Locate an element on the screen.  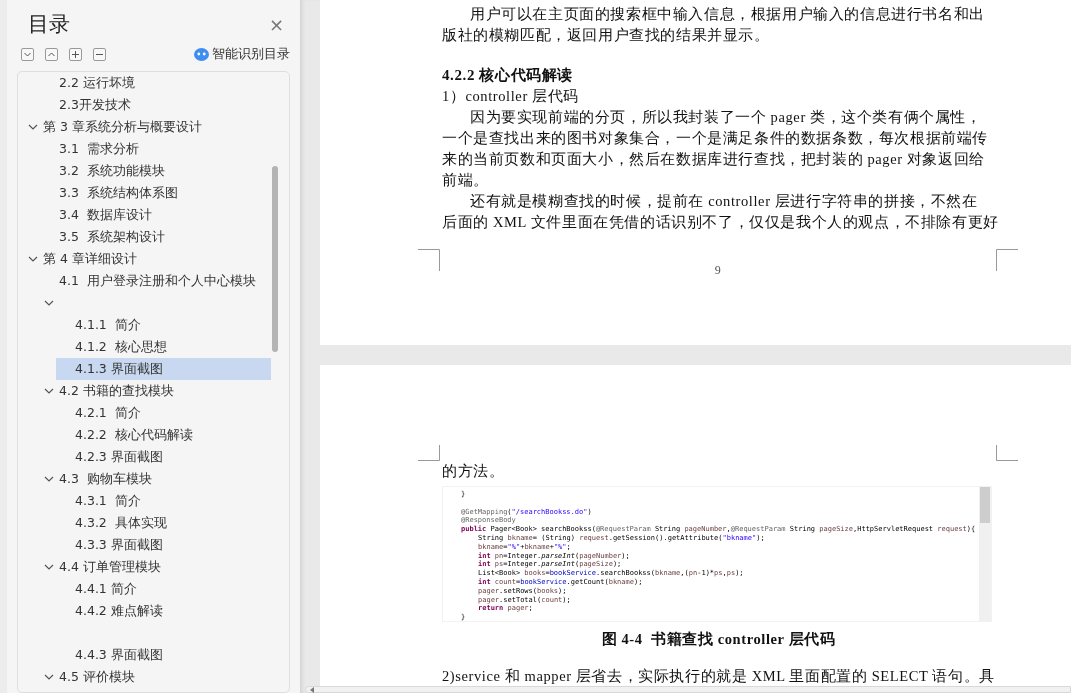
subheading: 1）controller 层代码 is located at coordinates (510, 96).